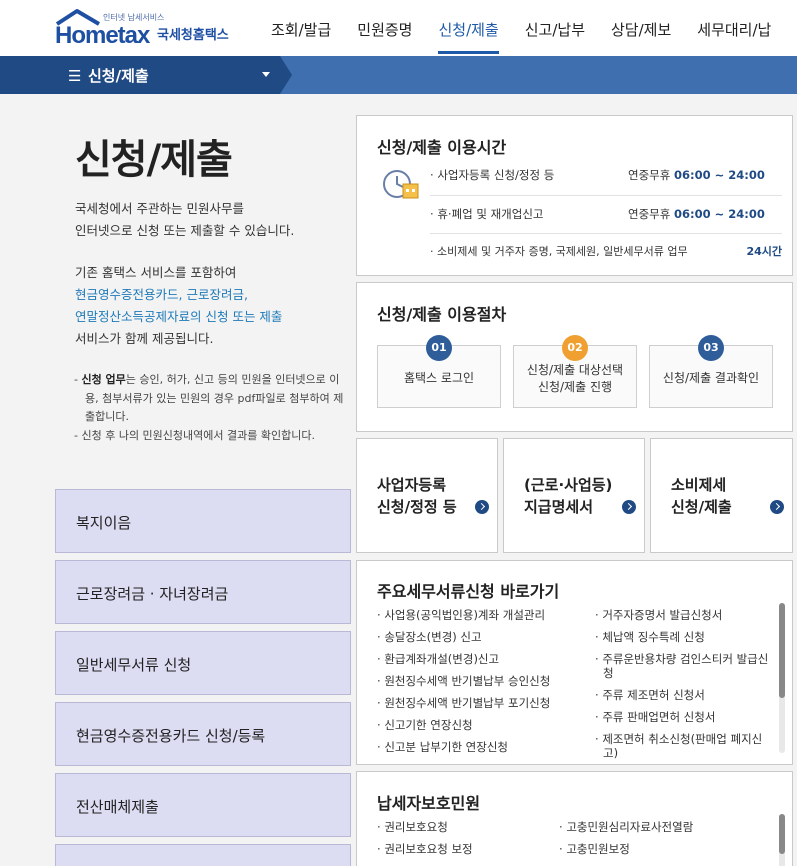  Describe the element at coordinates (198, 435) in the screenshot. I see `notice-text: 신청 후 나의 민원신청내역에서 결과를 확인합니다.` at that location.